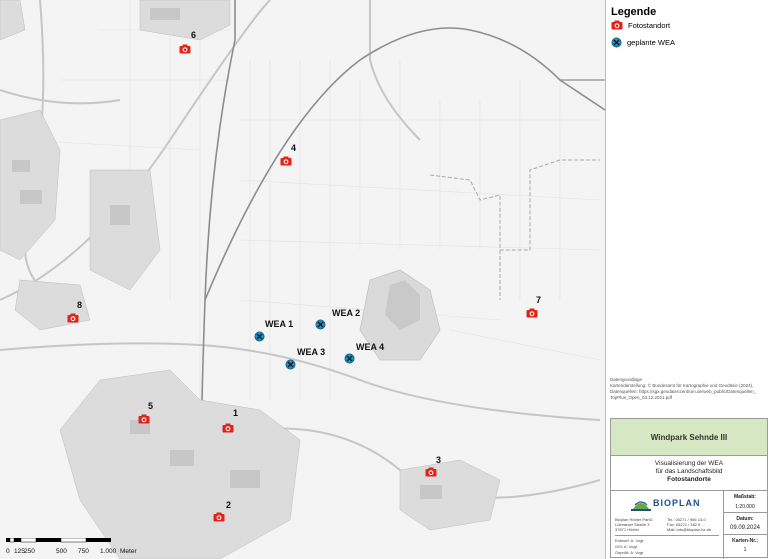 This screenshot has width=770, height=559. What do you see at coordinates (236, 413) in the screenshot?
I see `photo-point-label: 1` at bounding box center [236, 413].